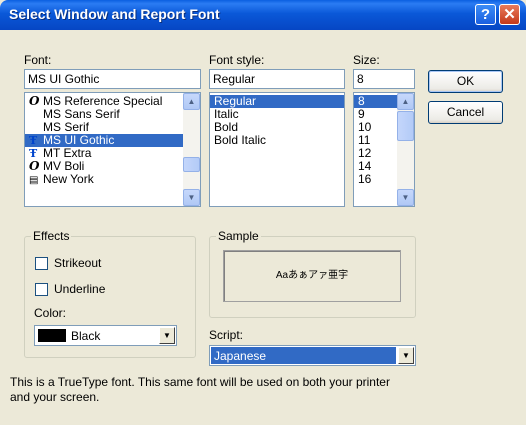  Describe the element at coordinates (240, 140) in the screenshot. I see `style-item-label: Bold Italic` at that location.